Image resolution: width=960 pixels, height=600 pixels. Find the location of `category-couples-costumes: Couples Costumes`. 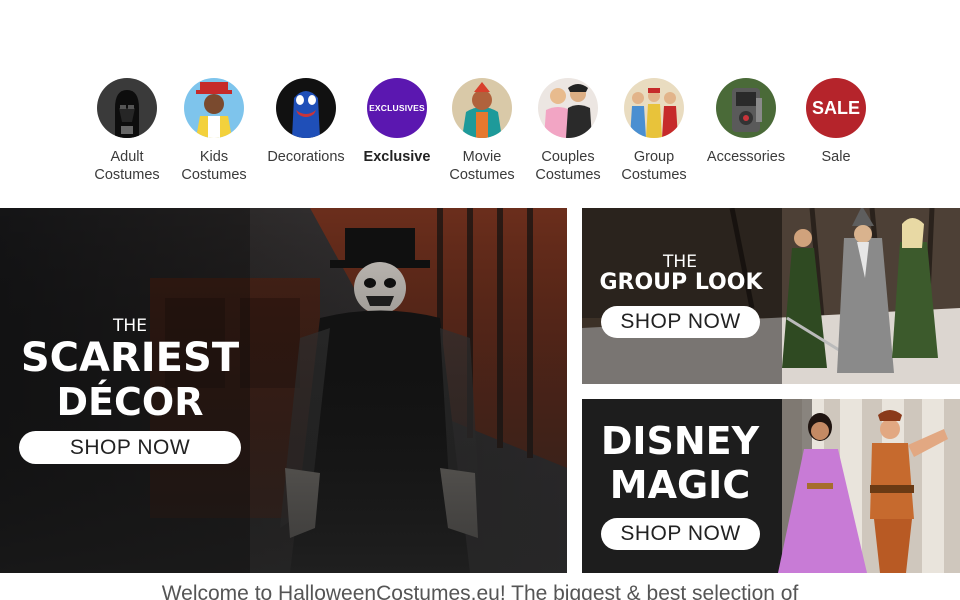

category-couples-costumes: Couples Costumes is located at coordinates (568, 131).